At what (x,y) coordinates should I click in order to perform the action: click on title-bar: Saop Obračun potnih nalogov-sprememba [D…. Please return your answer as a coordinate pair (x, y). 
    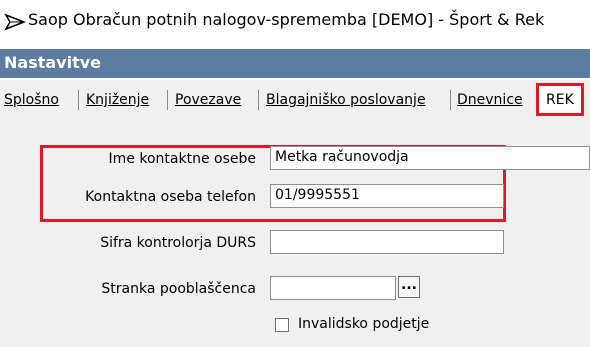
    Looking at the image, I should click on (295, 22).